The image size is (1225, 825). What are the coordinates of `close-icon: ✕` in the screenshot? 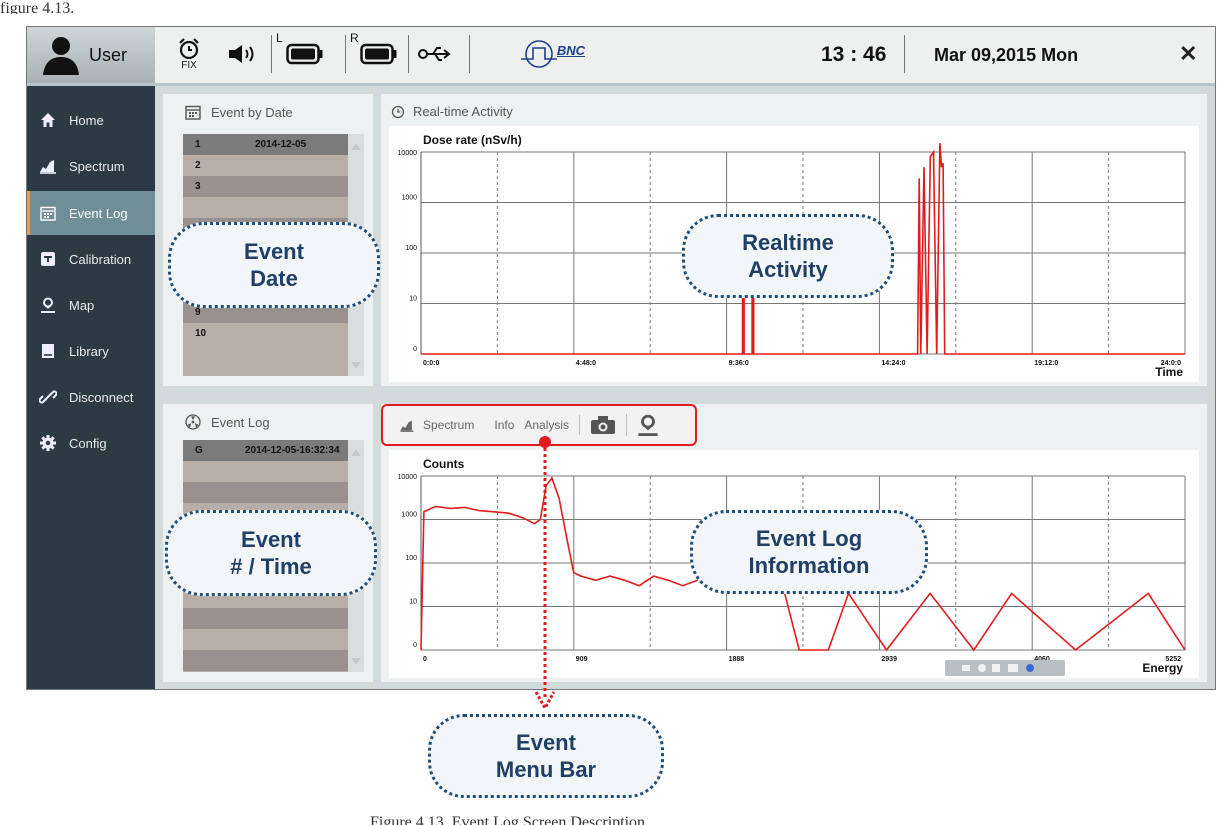 It's located at (1188, 54).